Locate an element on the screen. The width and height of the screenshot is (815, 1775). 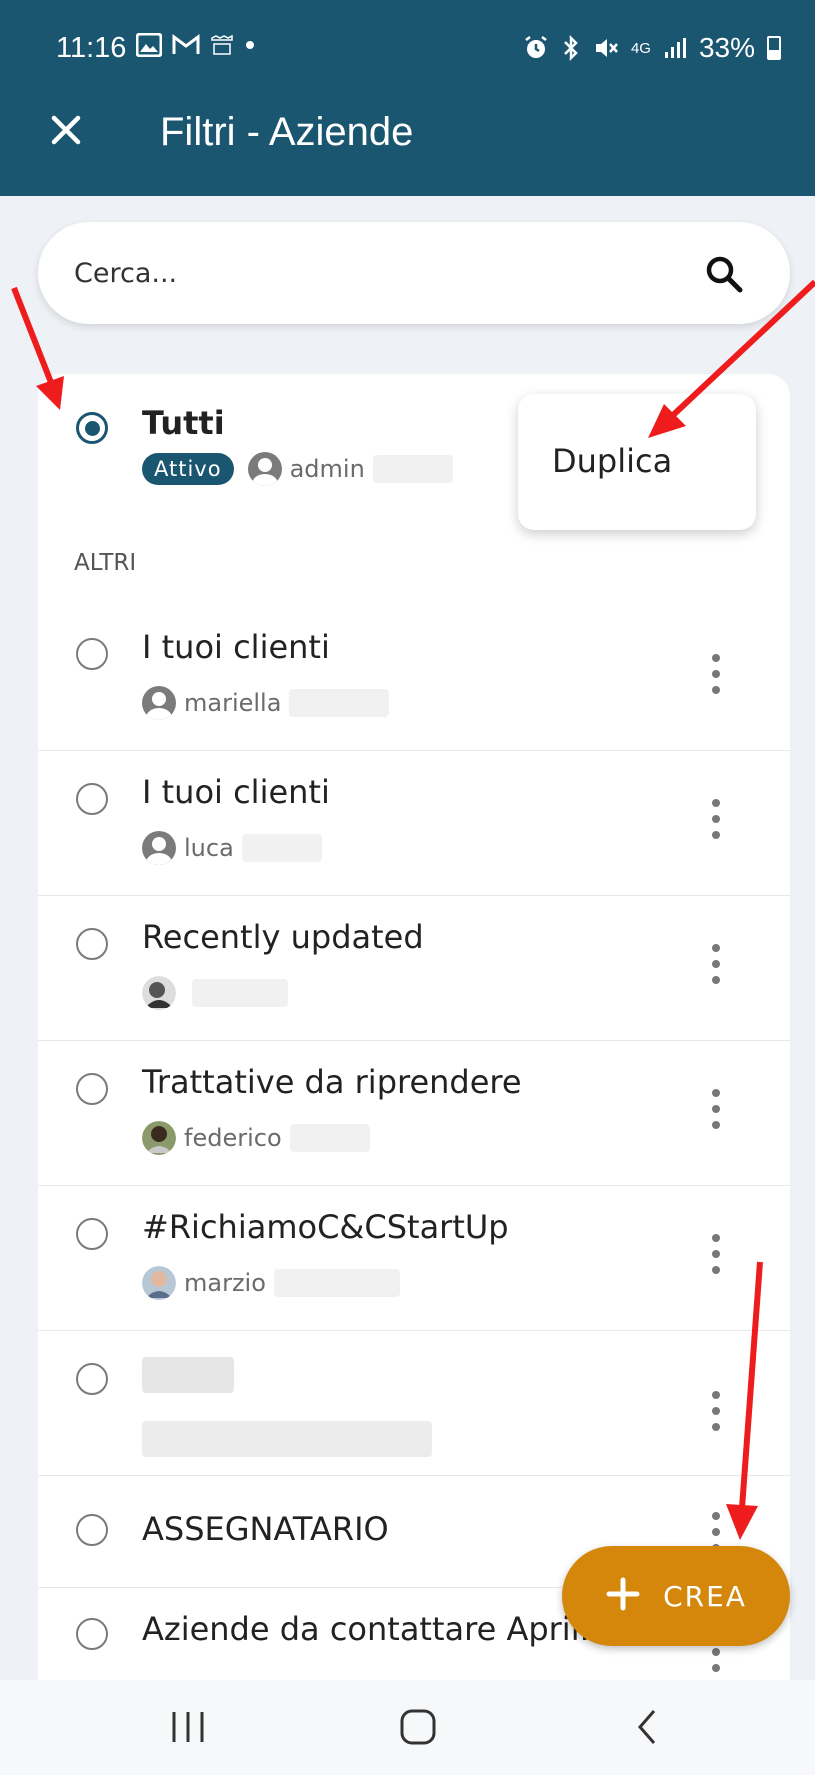
filter-owner: luca is located at coordinates (232, 848).